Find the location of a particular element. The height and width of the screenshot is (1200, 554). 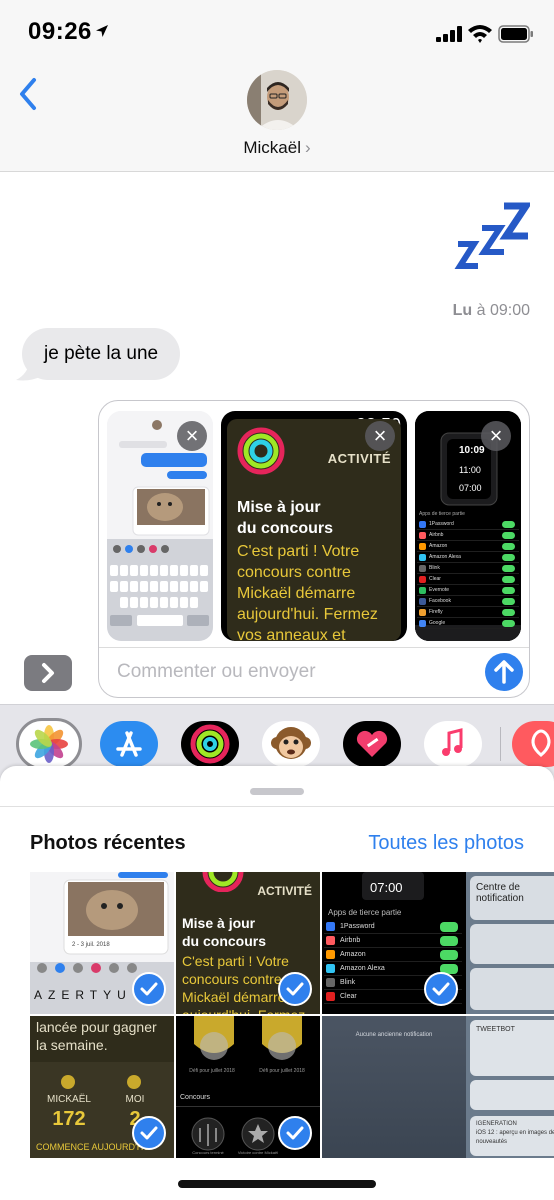

activity-app-icon is located at coordinates (210, 744).